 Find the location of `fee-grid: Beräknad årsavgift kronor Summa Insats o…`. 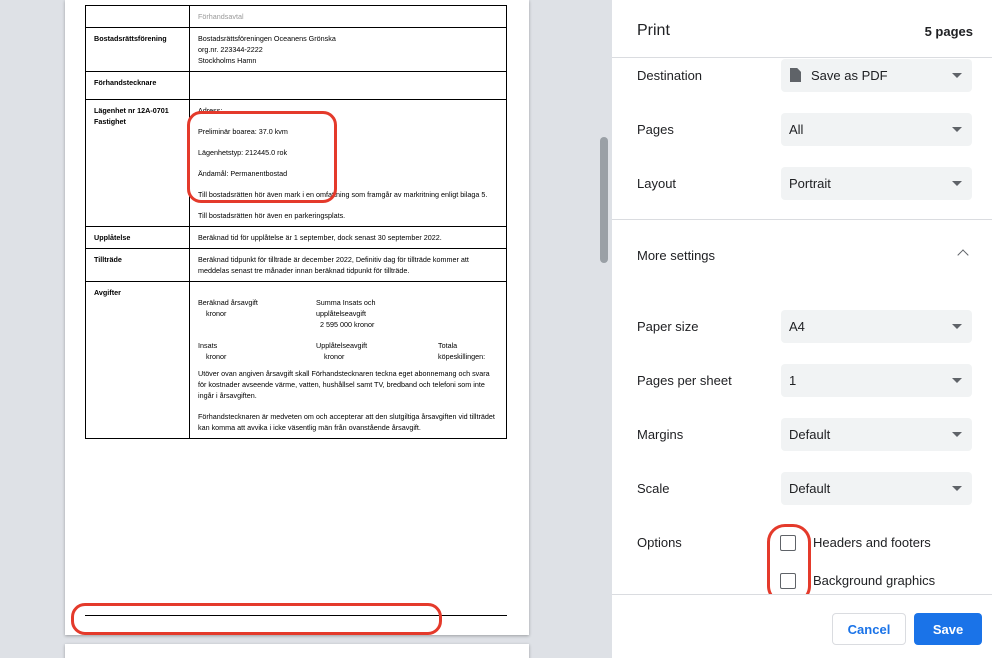

fee-grid: Beräknad årsavgift kronor Summa Insats o… is located at coordinates (348, 313).